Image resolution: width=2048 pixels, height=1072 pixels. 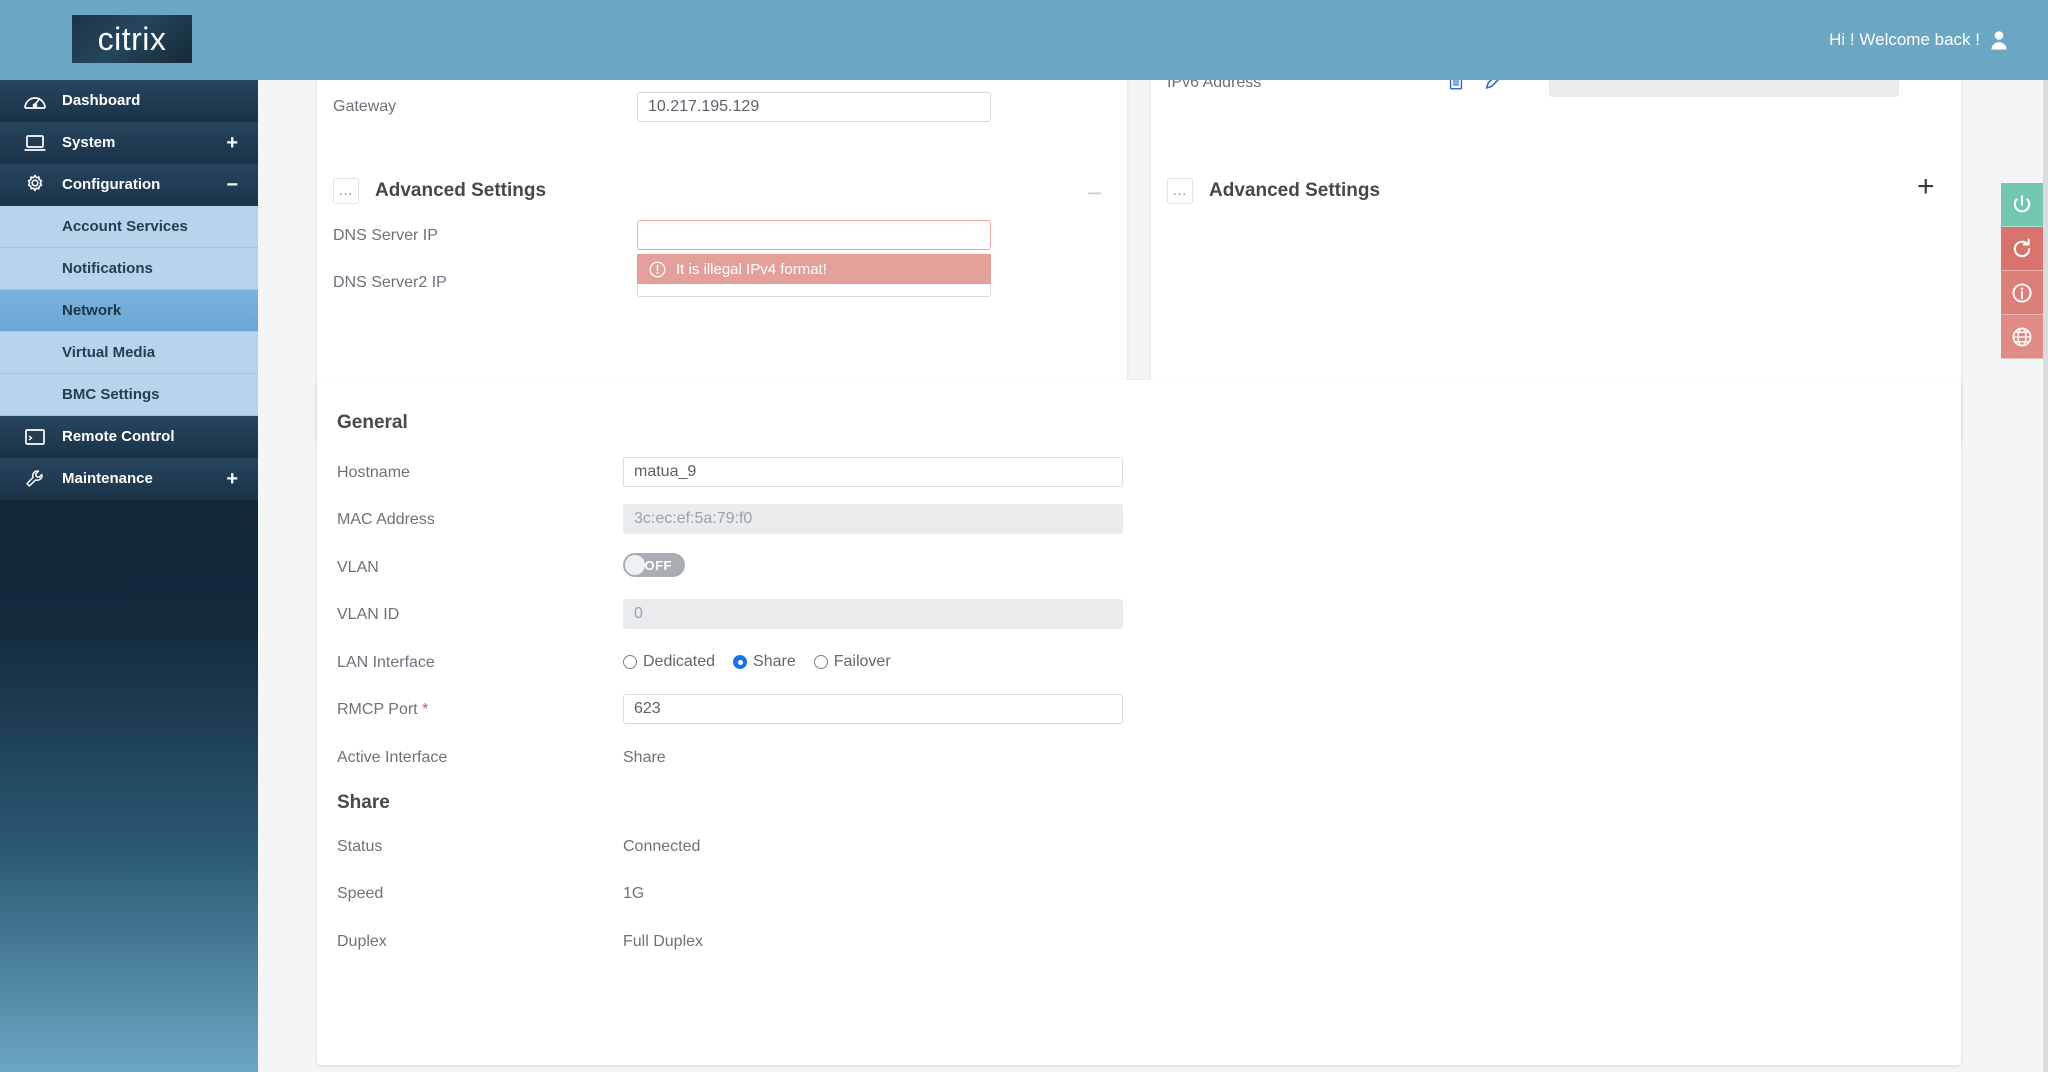 I want to click on citrix-logo: citrix, so click(x=132, y=39).